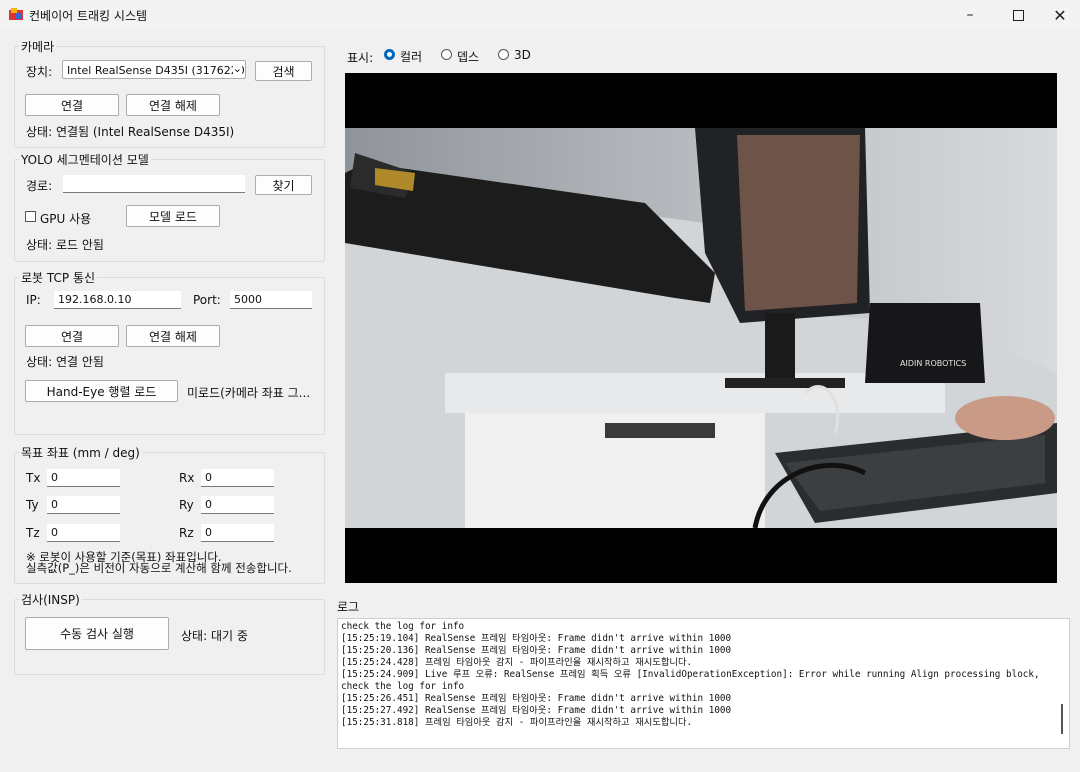 The height and width of the screenshot is (772, 1080). I want to click on log-title: 로그, so click(348, 607).